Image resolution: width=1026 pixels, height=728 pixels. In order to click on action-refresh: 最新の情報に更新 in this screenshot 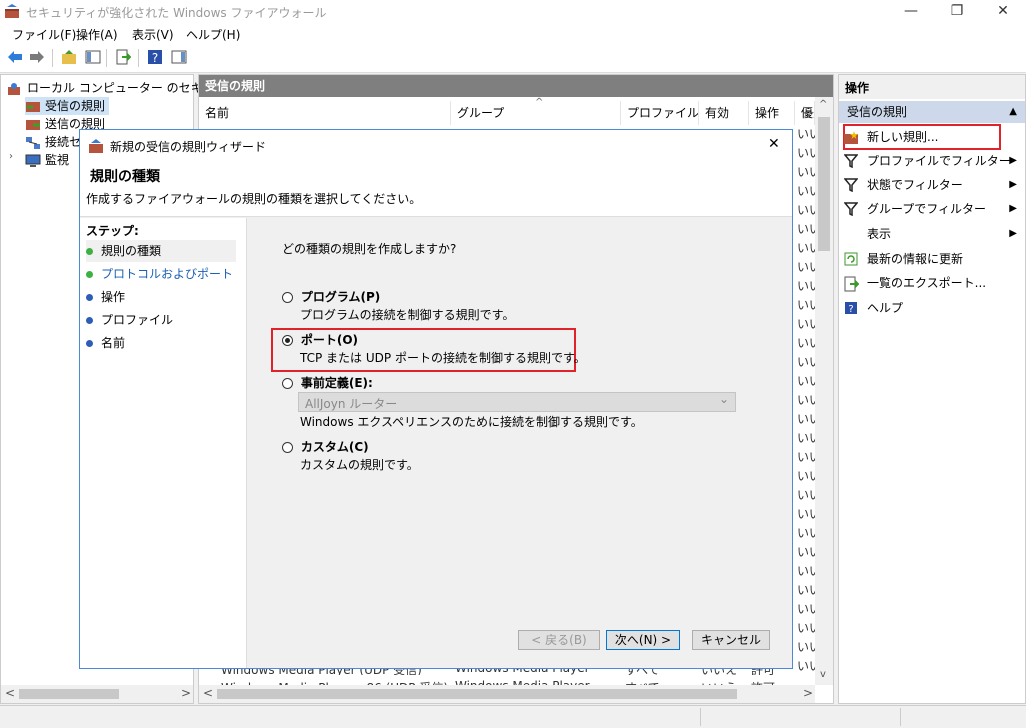, I will do `click(932, 259)`.